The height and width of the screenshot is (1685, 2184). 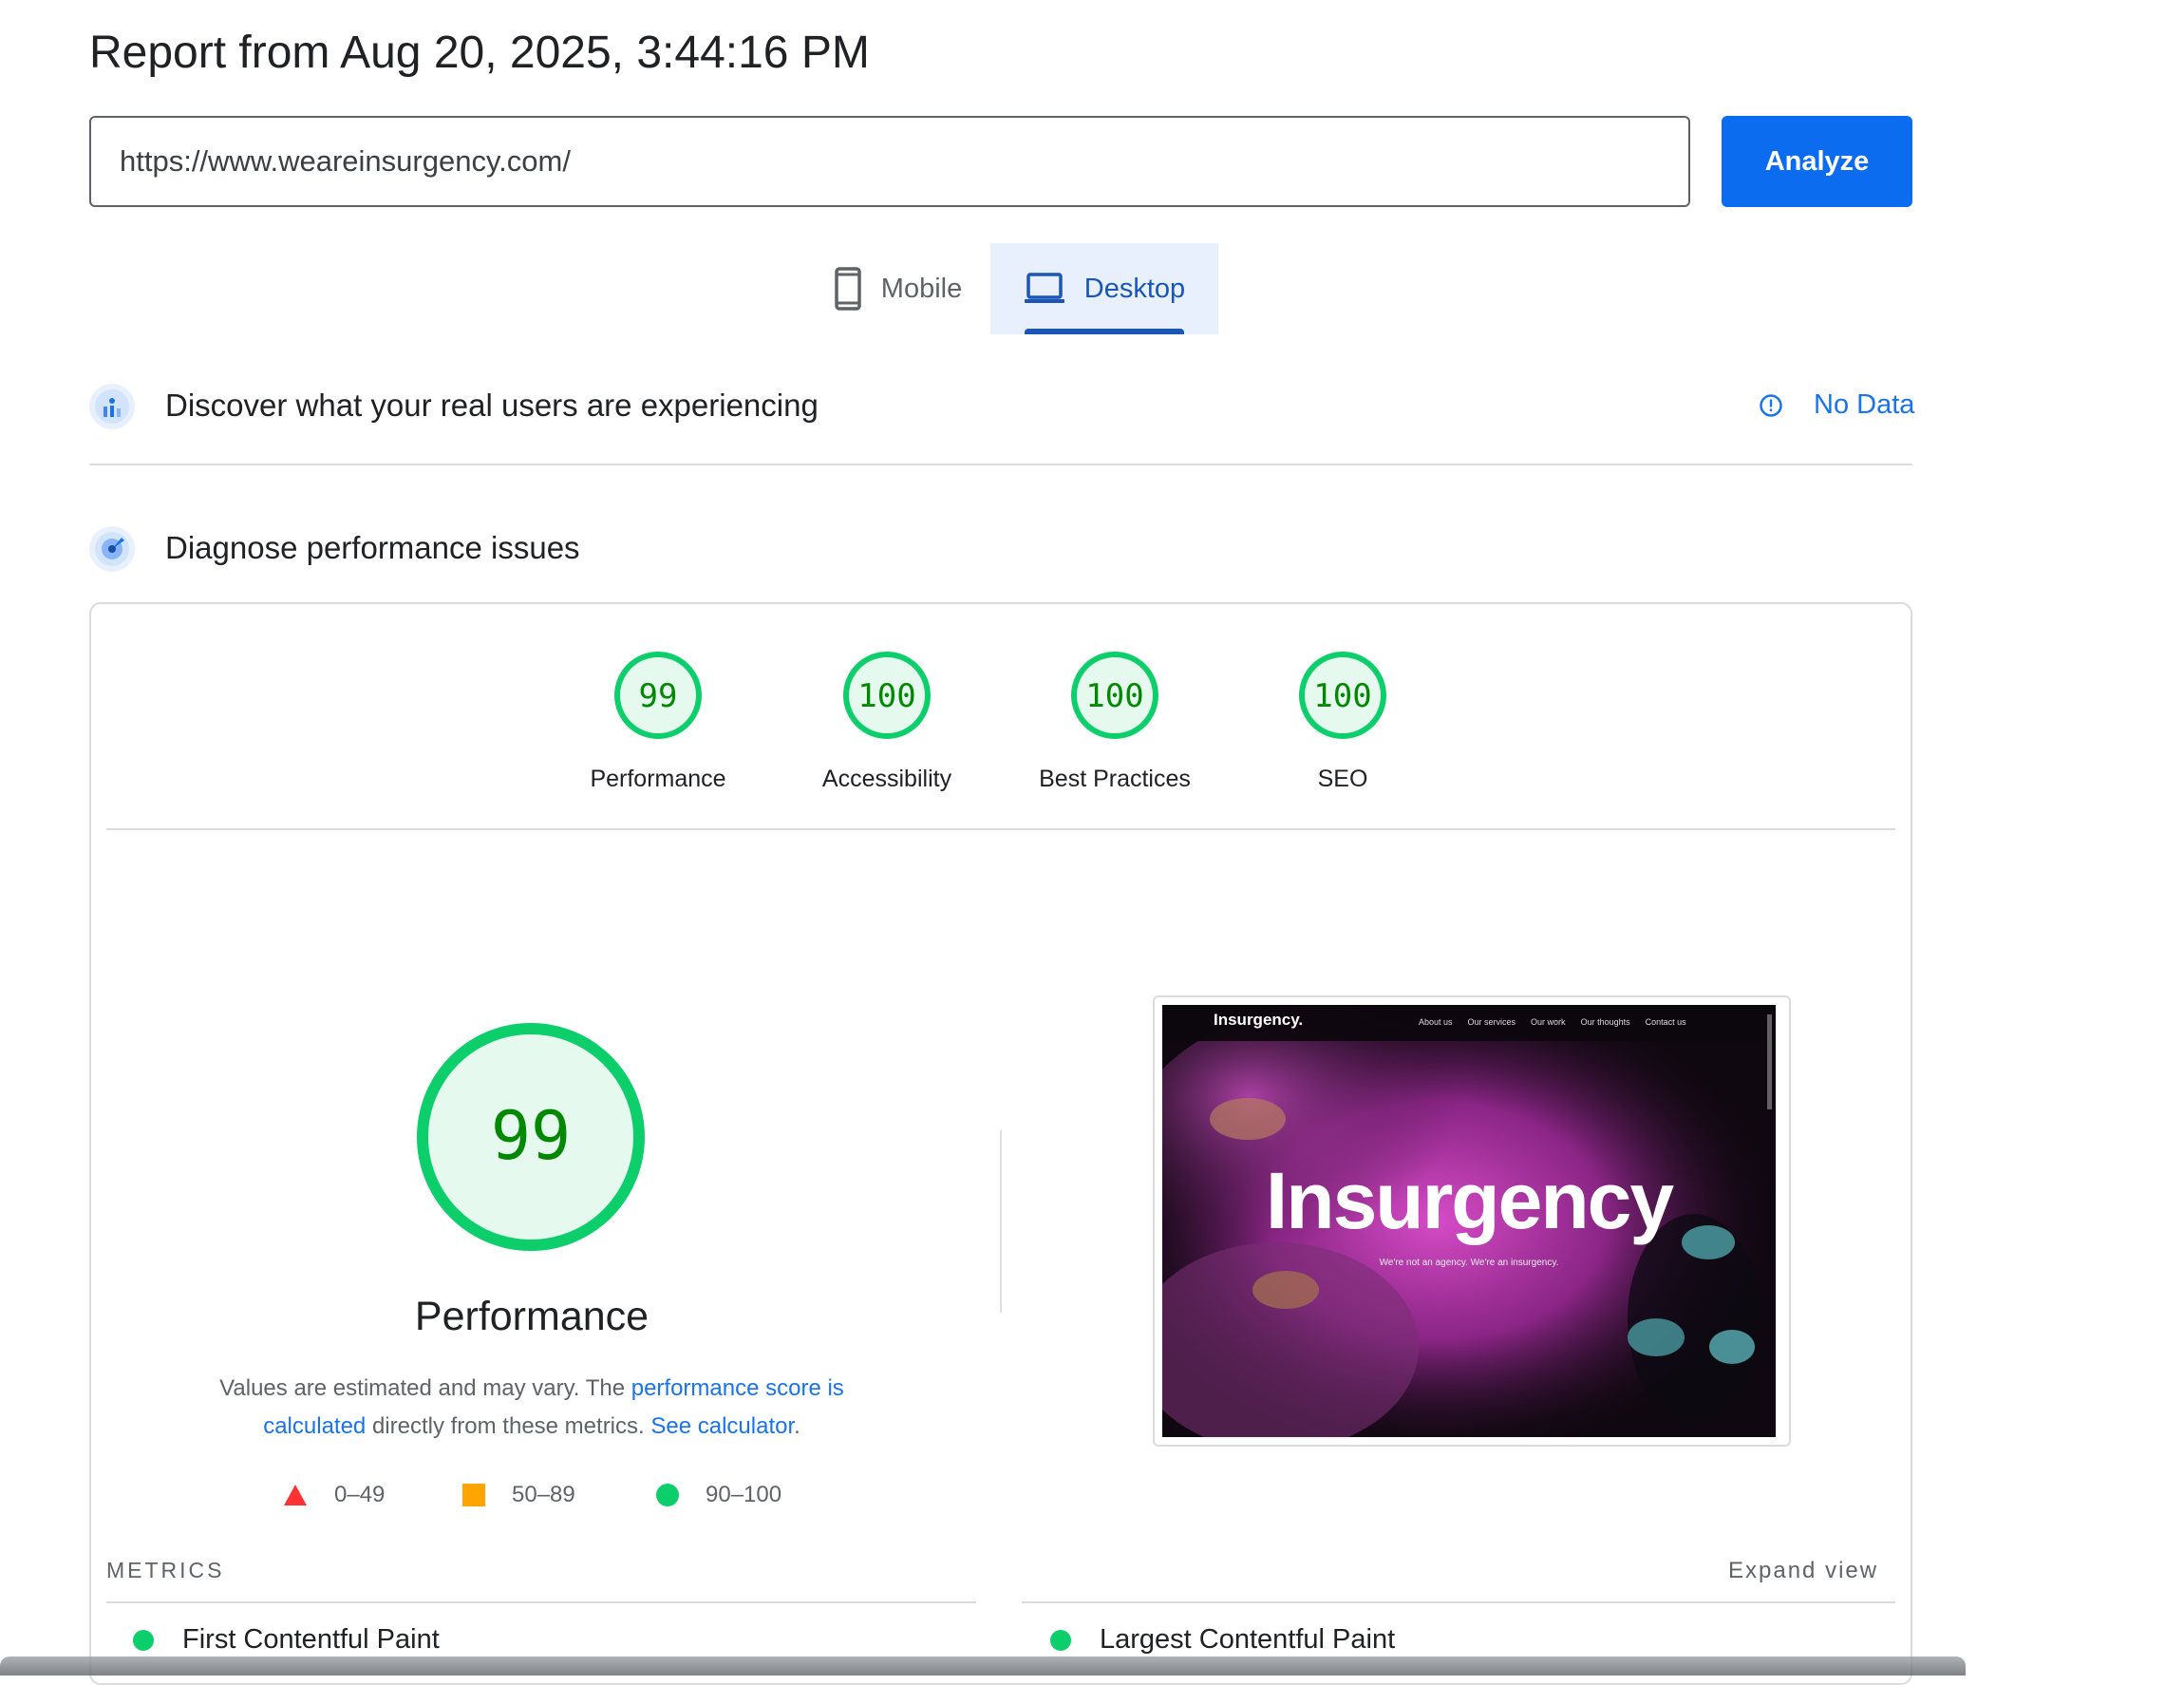 What do you see at coordinates (1491, 1022) in the screenshot?
I see `site-nav-item: Our services` at bounding box center [1491, 1022].